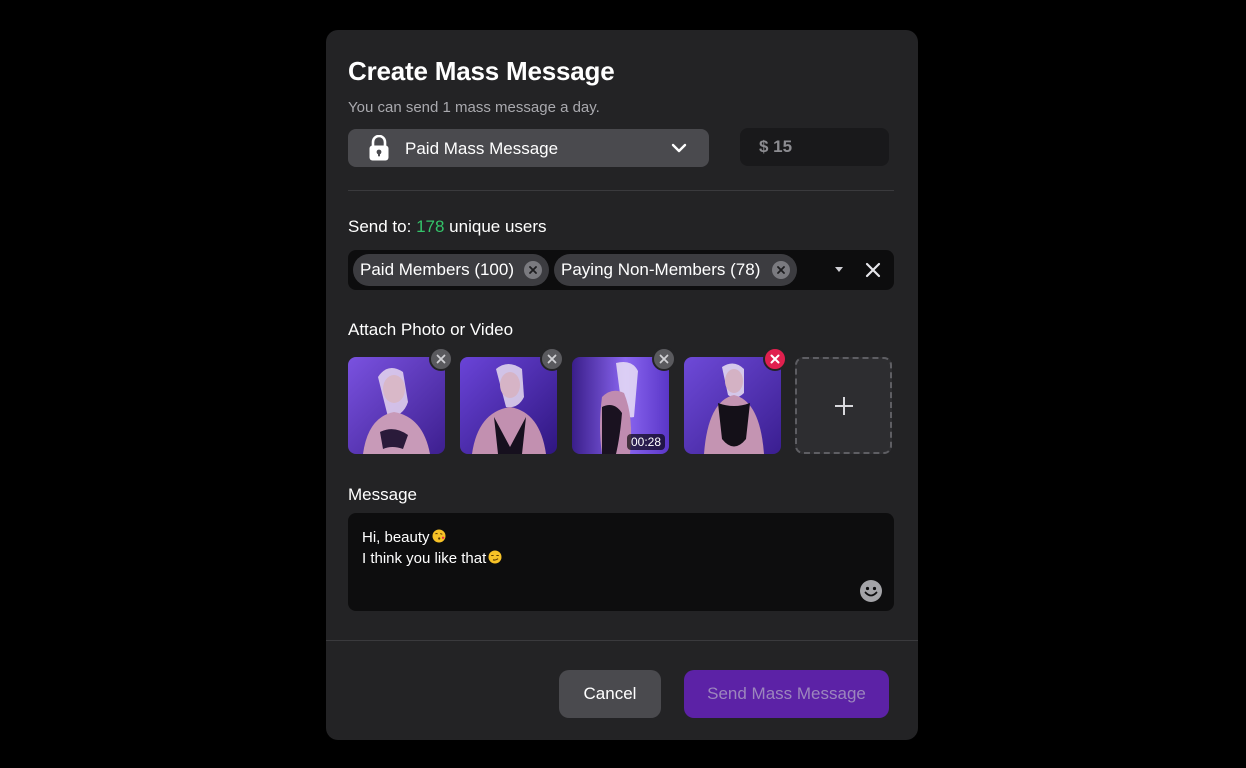  I want to click on message-line: I think you like that, so click(621, 558).